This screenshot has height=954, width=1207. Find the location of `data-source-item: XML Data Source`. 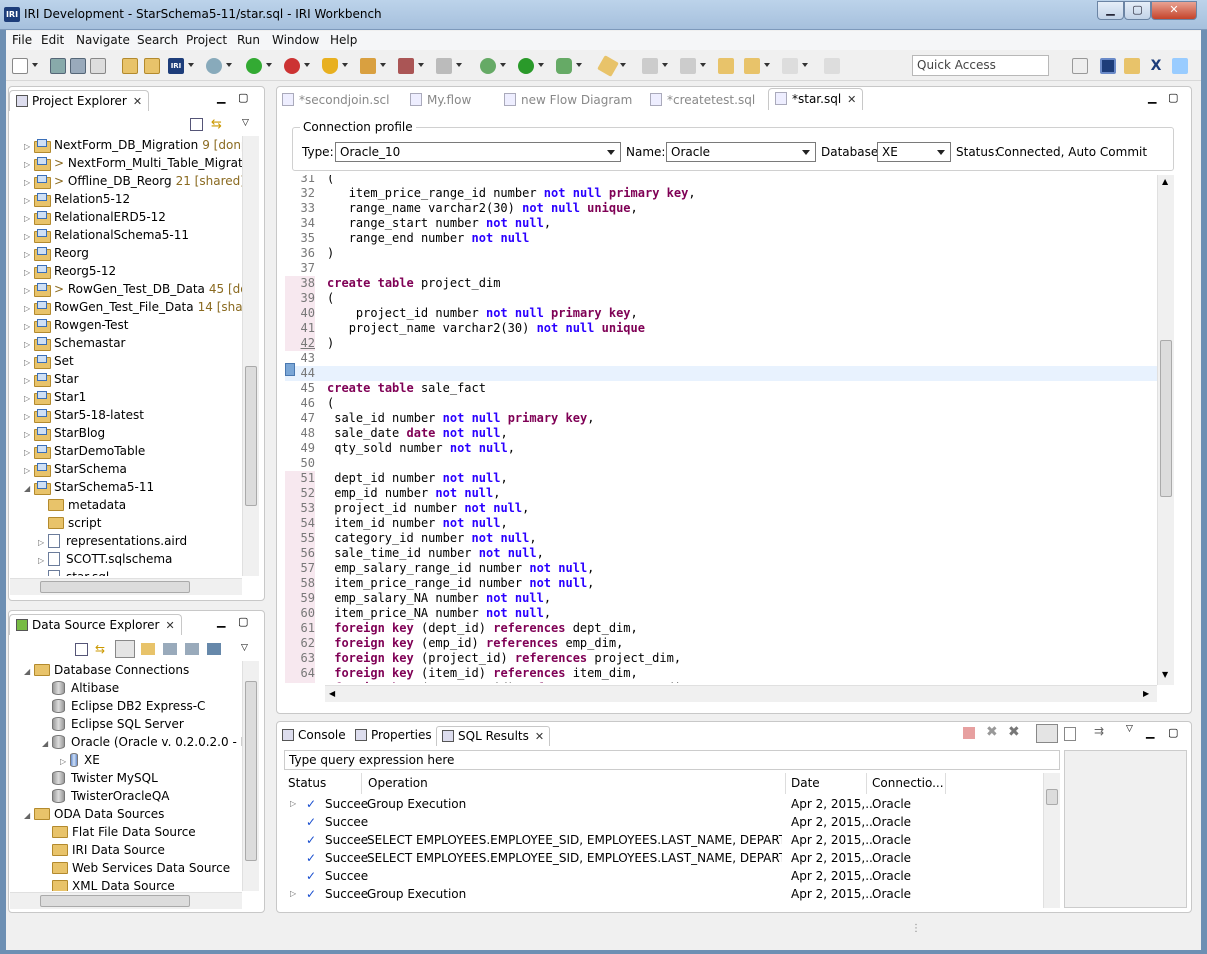

data-source-item: XML Data Source is located at coordinates (108, 884).